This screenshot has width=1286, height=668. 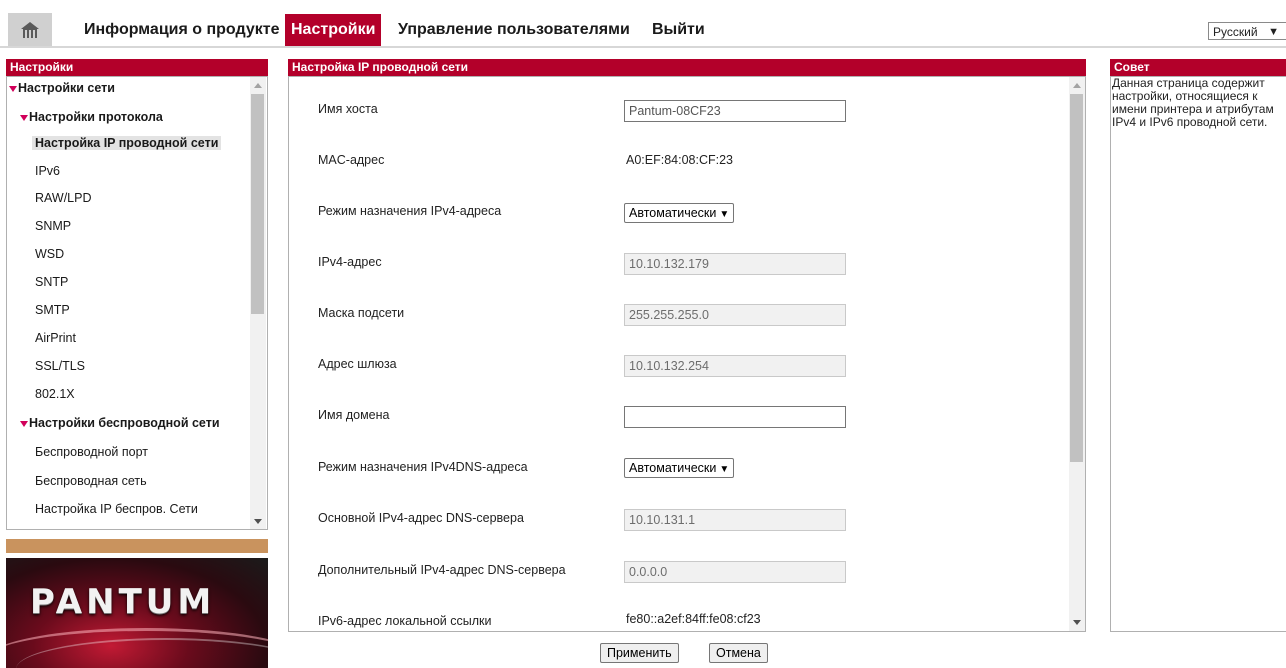 What do you see at coordinates (735, 264) in the screenshot?
I see `ipv4-address-input: 10.10.132.179` at bounding box center [735, 264].